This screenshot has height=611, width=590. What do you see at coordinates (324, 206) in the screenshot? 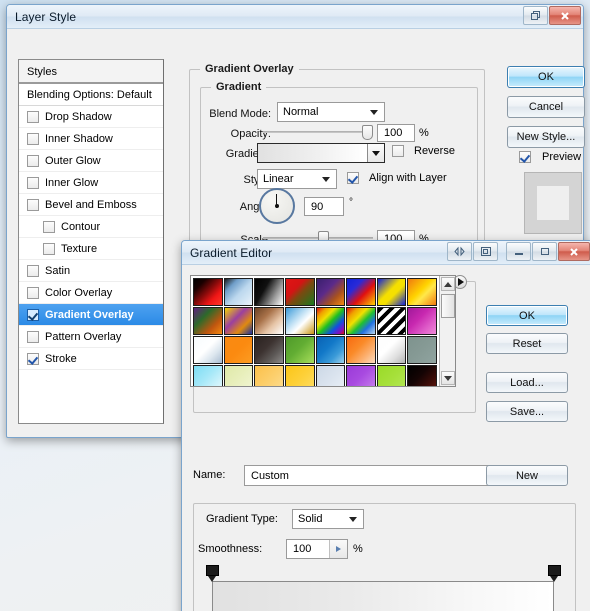
I see `angle-input: 90` at bounding box center [324, 206].